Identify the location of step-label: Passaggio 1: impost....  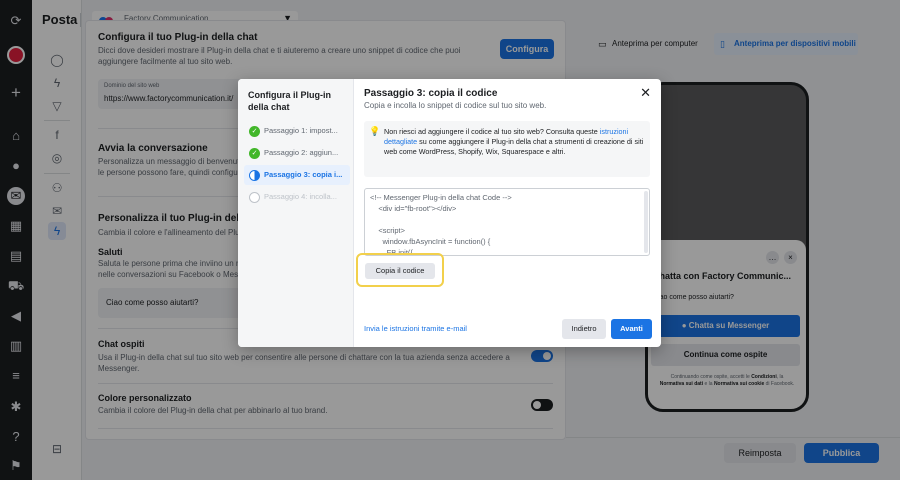
(301, 130).